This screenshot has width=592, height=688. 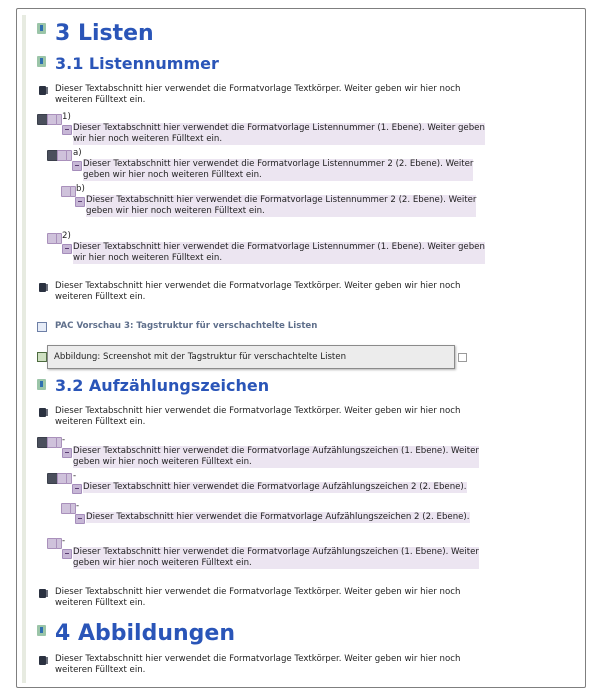 What do you see at coordinates (24, 349) in the screenshot?
I see `structure-rail` at bounding box center [24, 349].